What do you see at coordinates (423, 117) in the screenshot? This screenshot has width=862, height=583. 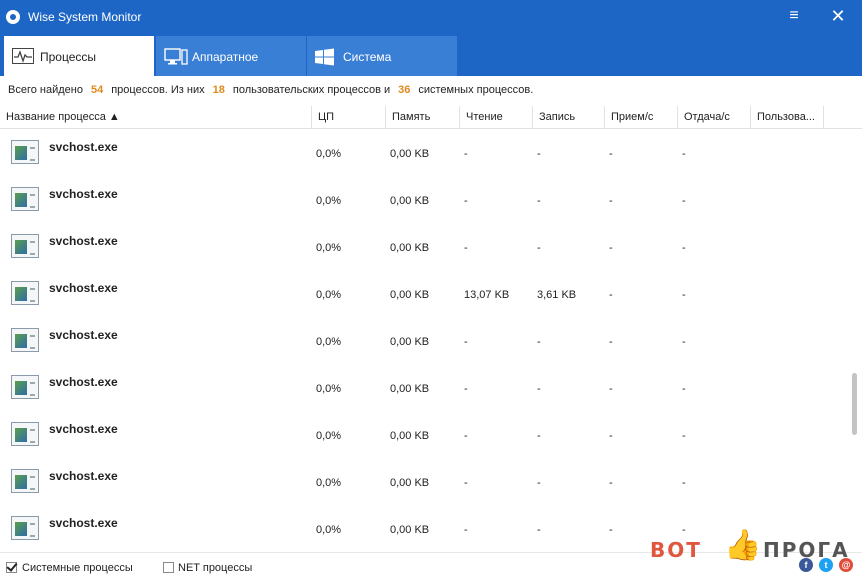 I see `column-header-memory: Память` at bounding box center [423, 117].